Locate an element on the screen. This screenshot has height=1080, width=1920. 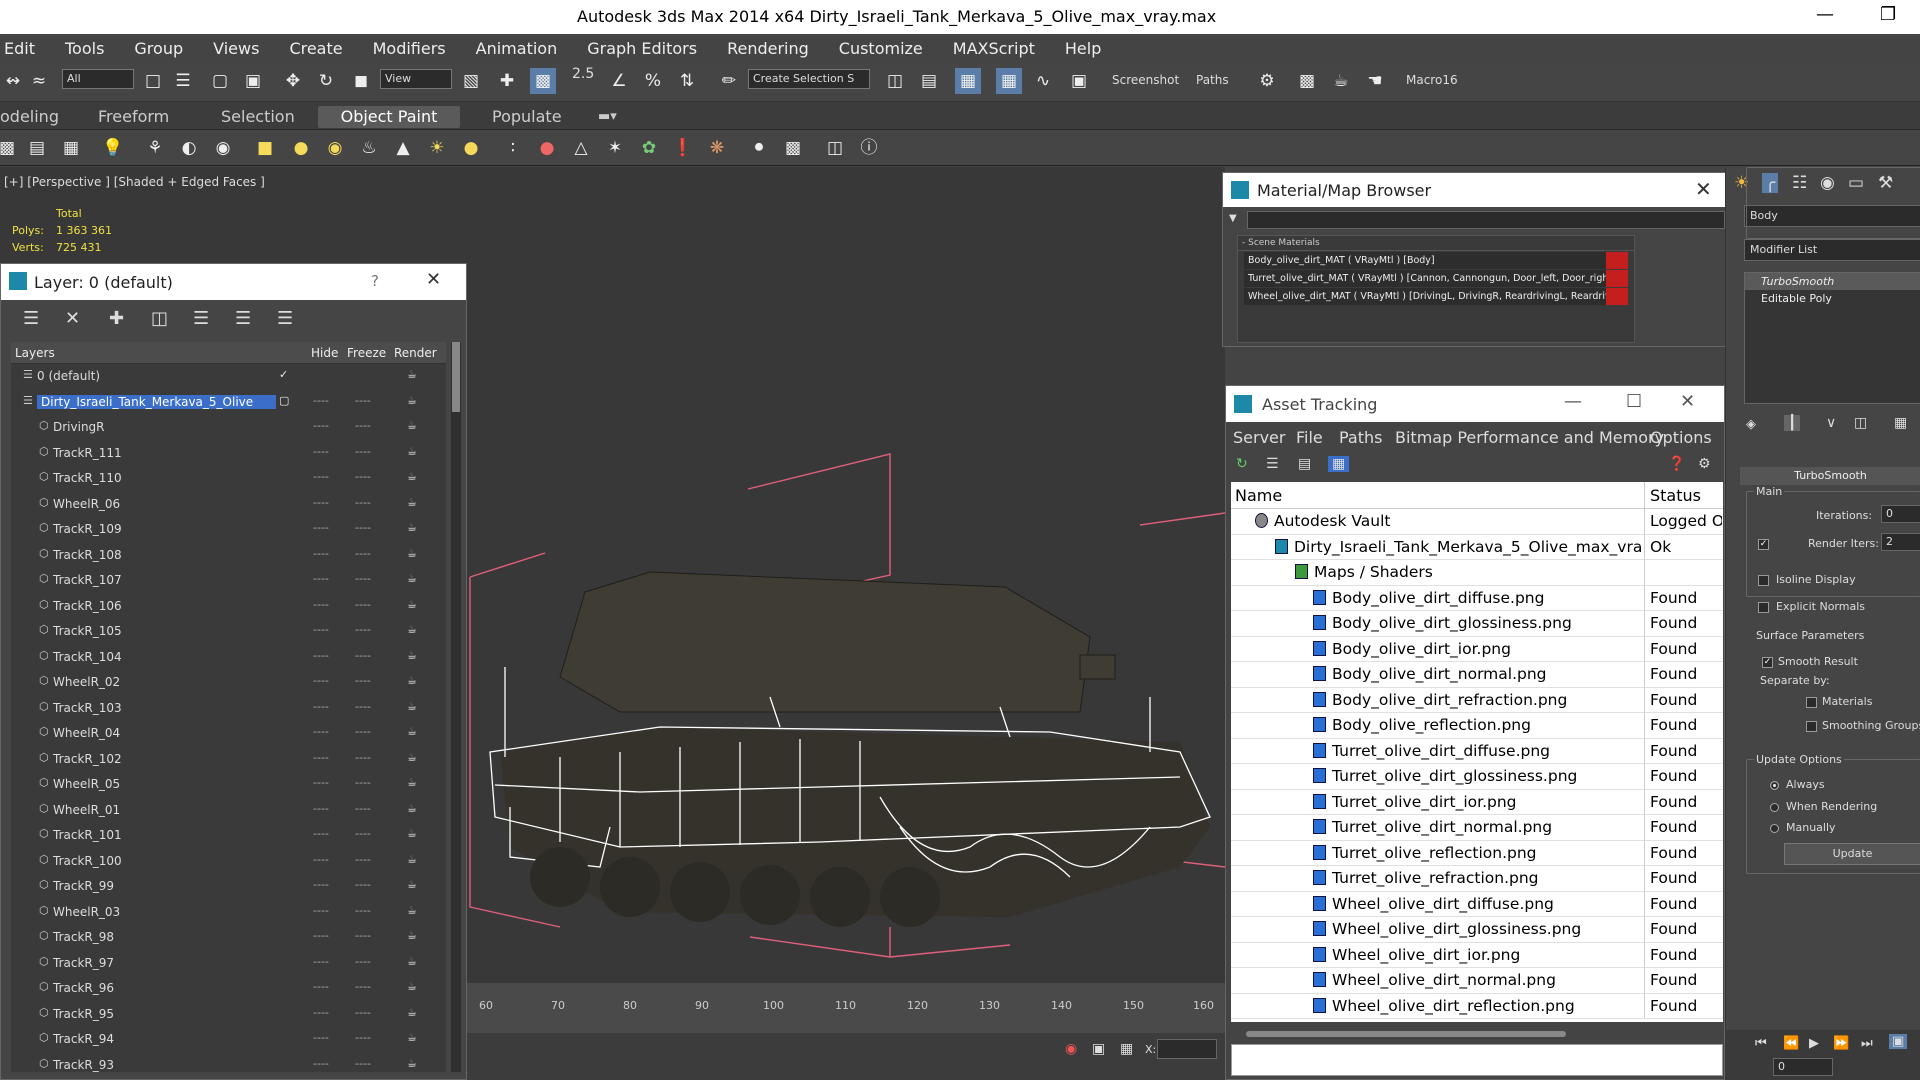
pin-stack-icon: ◈ is located at coordinates (1751, 424).